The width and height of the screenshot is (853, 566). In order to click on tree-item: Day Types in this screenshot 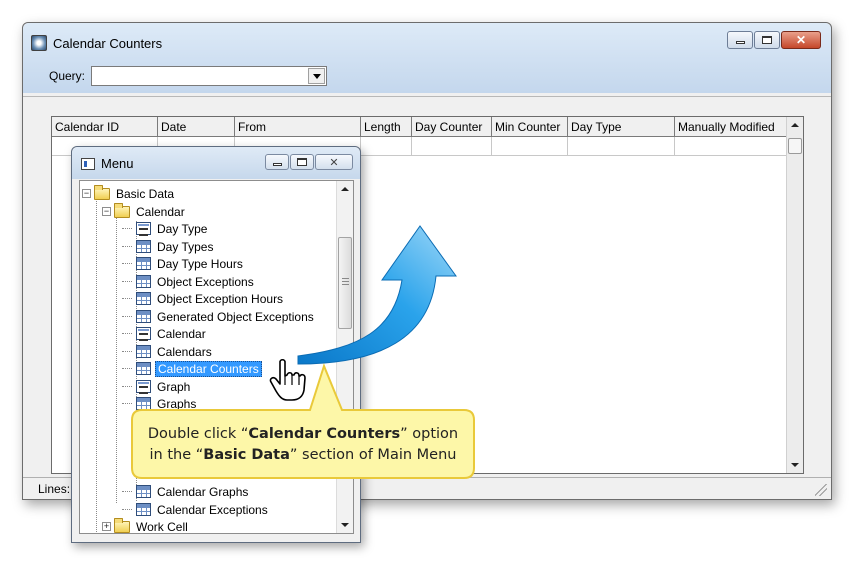, I will do `click(175, 246)`.